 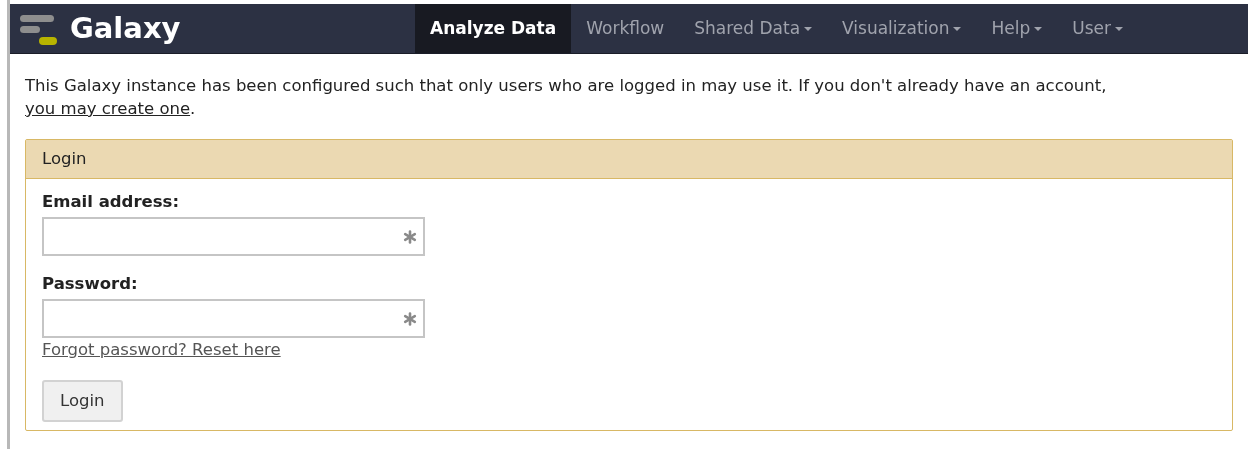 What do you see at coordinates (566, 97) in the screenshot?
I see `intro-text: This Galaxy instance has been configured such that only users who are logged in may use it. If you don't already have an account, you may create one.` at bounding box center [566, 97].